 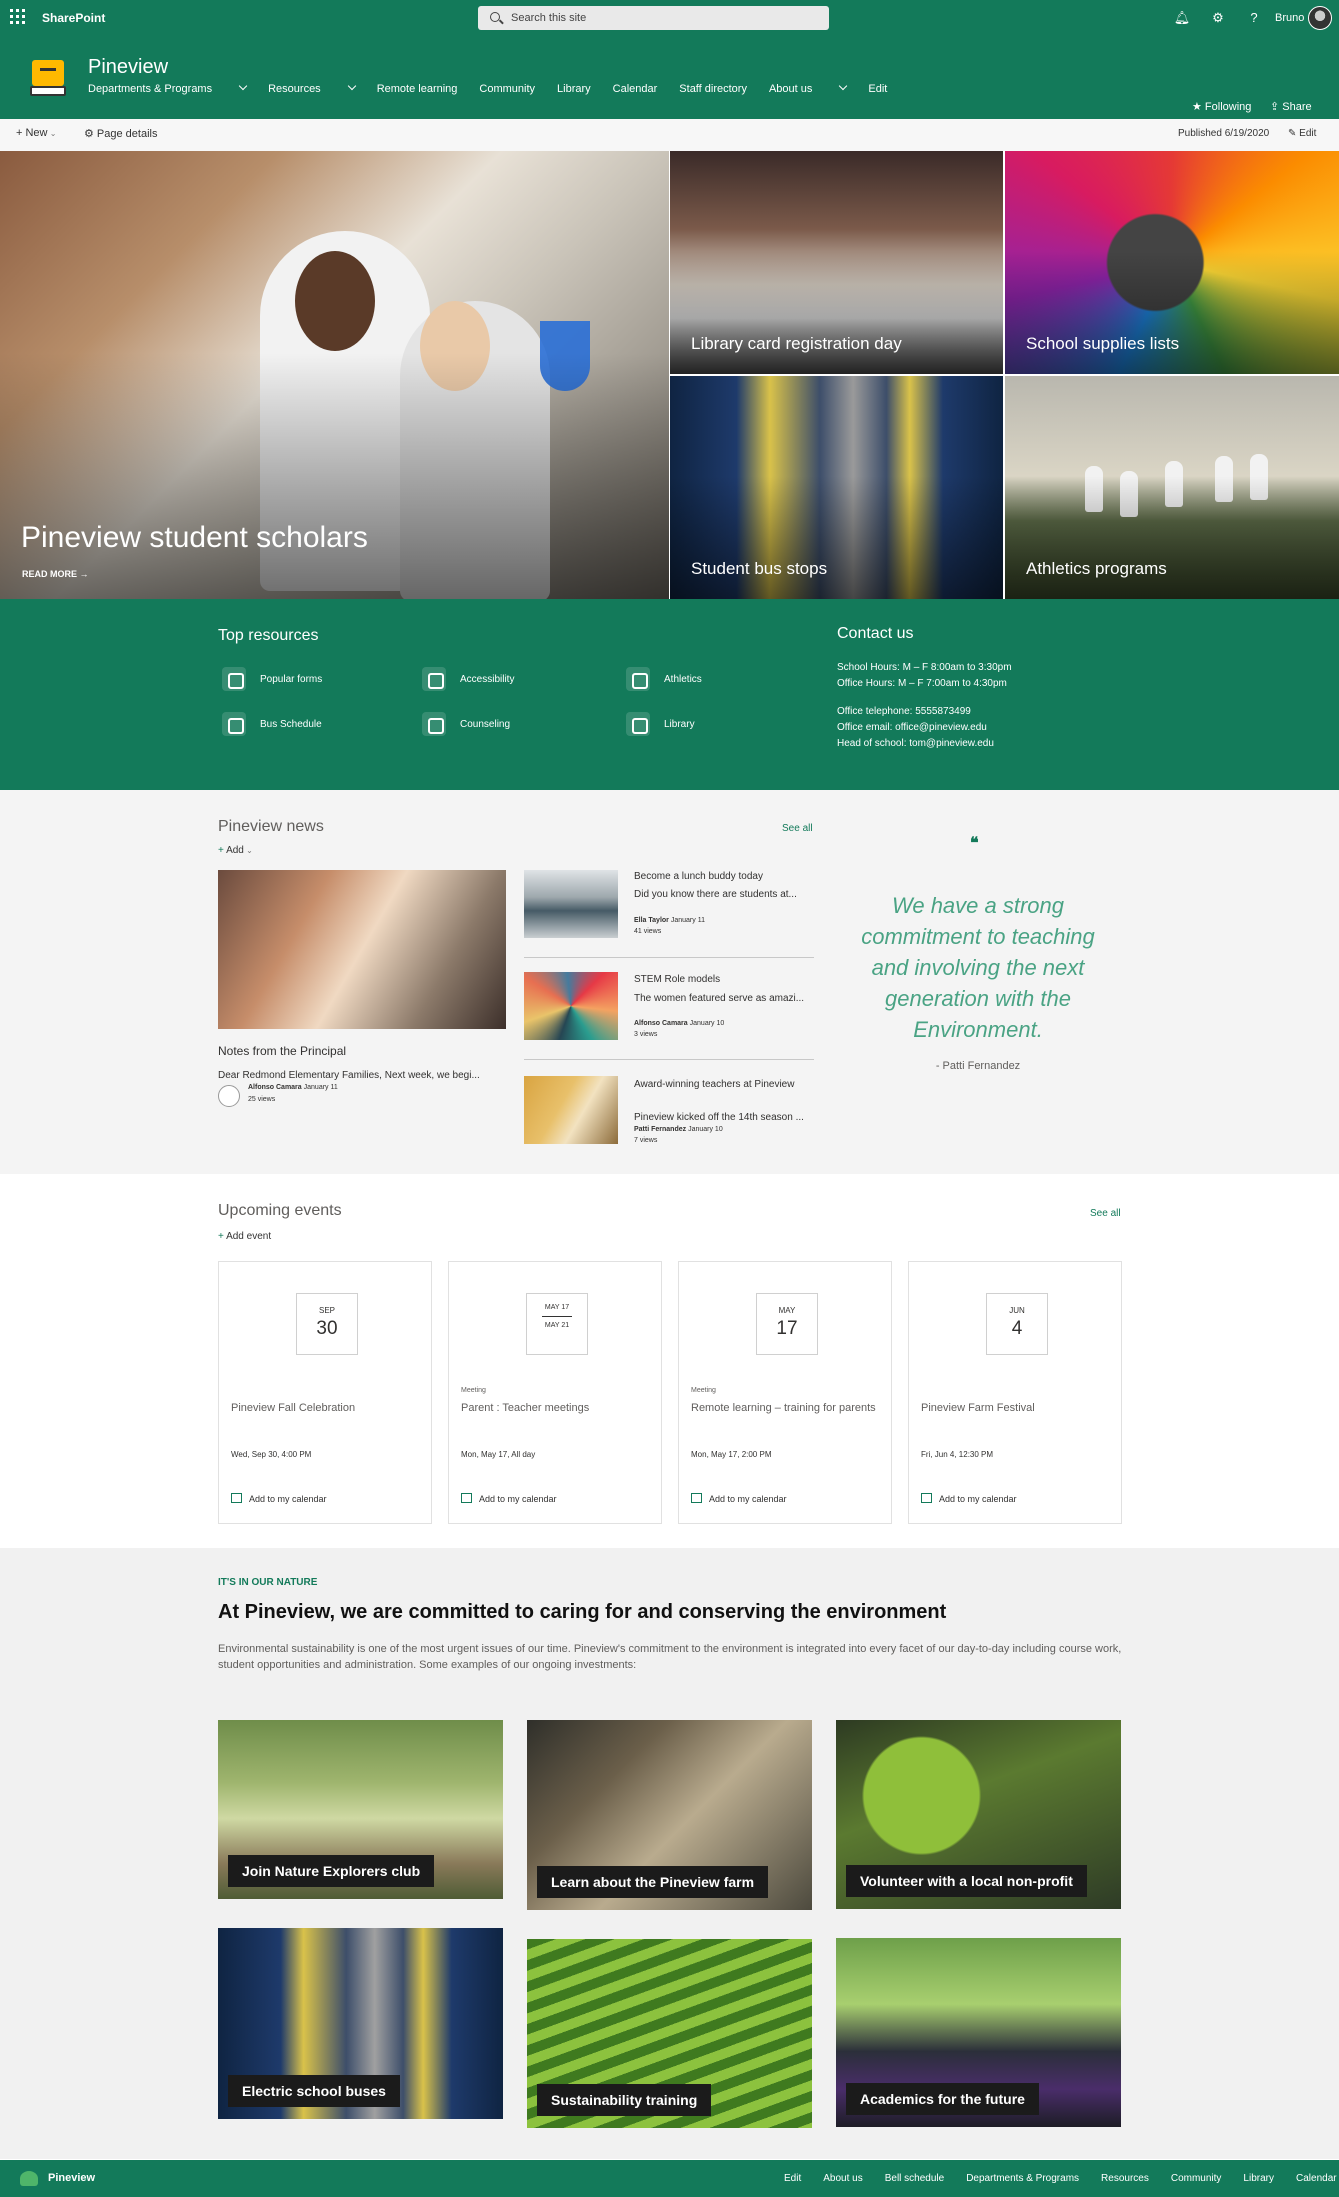 What do you see at coordinates (787, 1324) in the screenshot?
I see `event-date-box: MAY 17` at bounding box center [787, 1324].